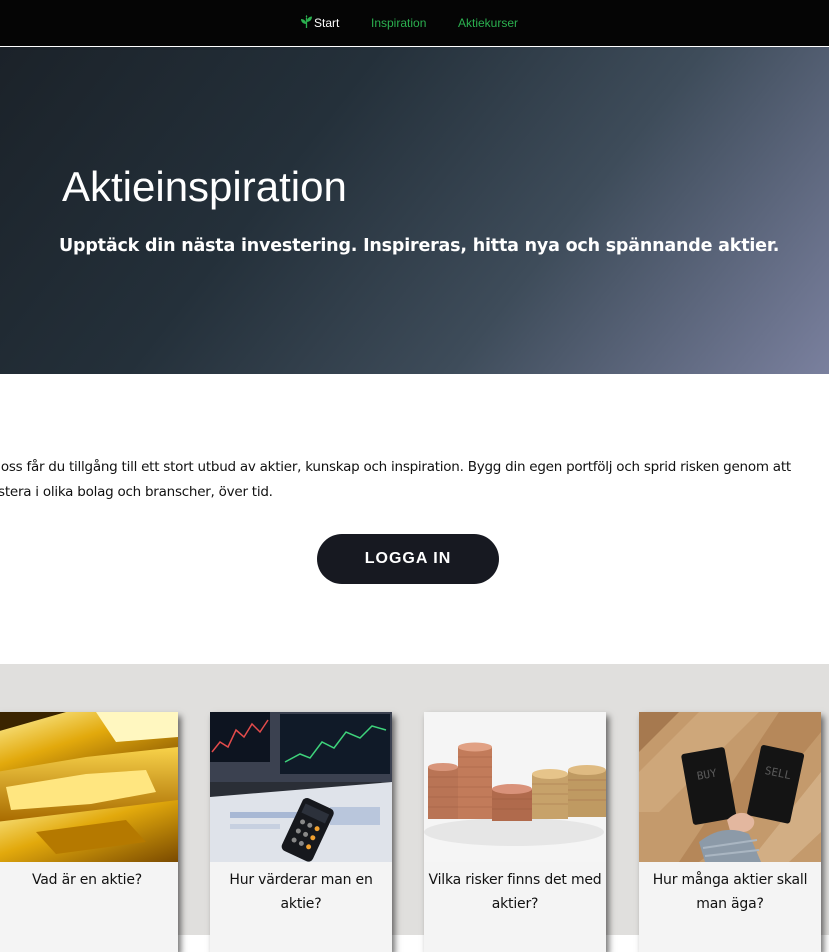  I want to click on article-card-how-many-stocks: BUY SELL Hur många aktier skall man äga?, so click(730, 832).